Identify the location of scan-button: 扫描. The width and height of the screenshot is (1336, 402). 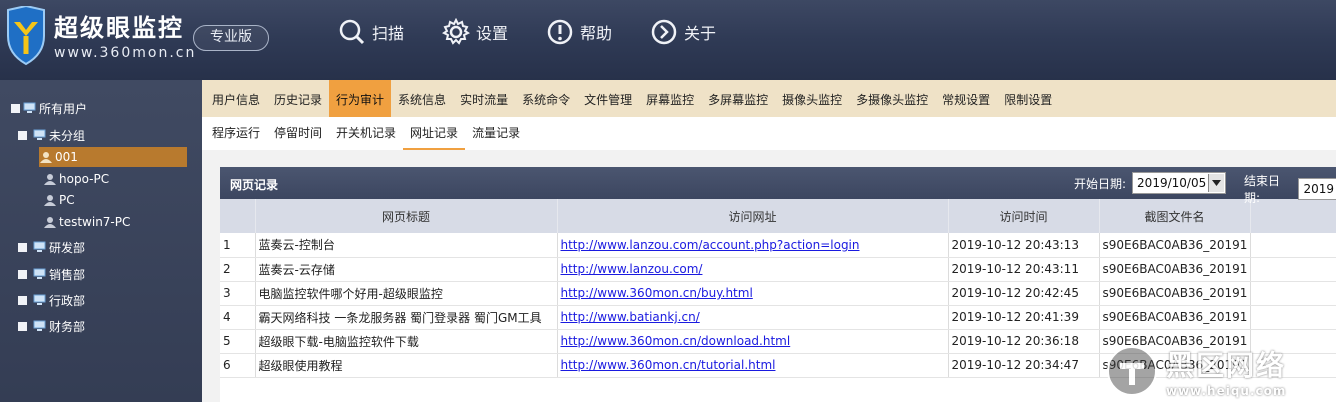
(371, 32).